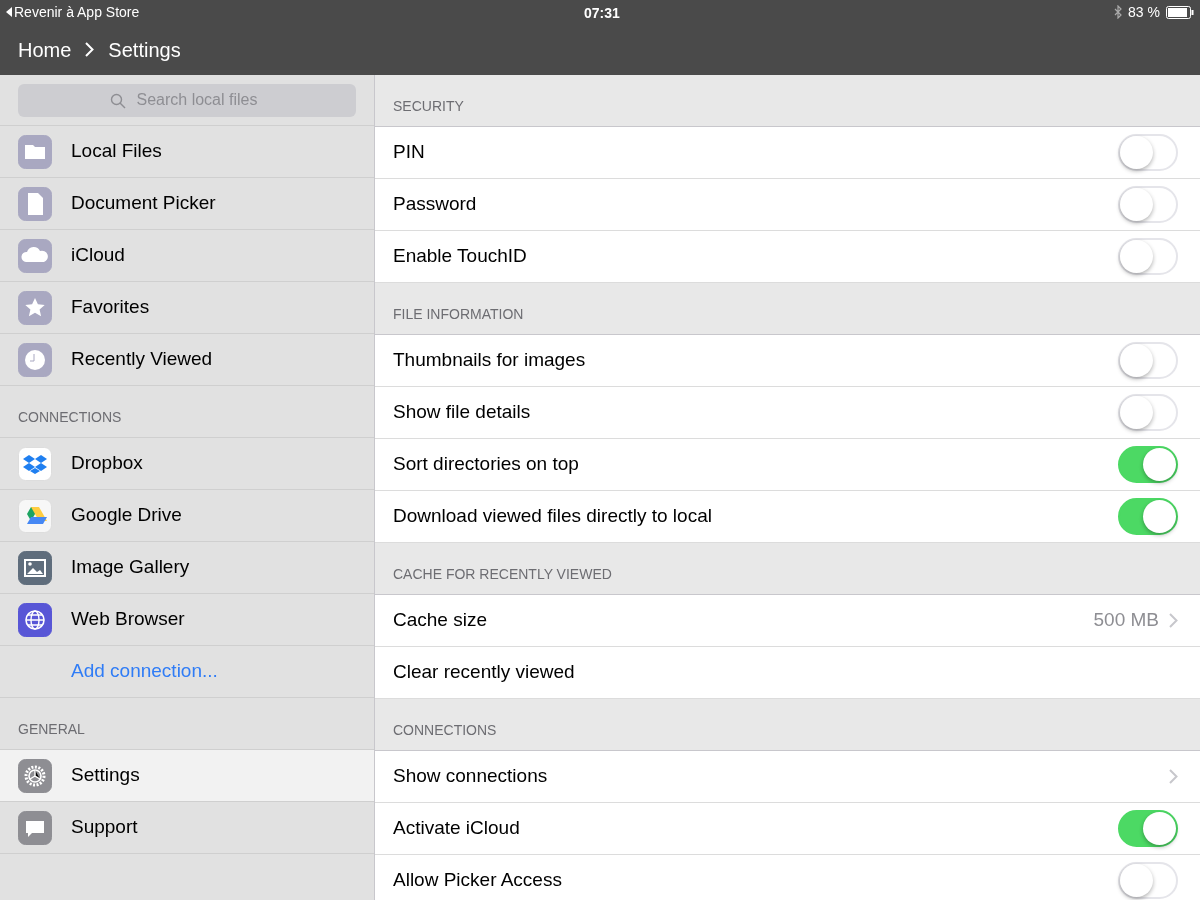 This screenshot has height=900, width=1200. I want to click on bluetooth-icon, so click(1118, 12).